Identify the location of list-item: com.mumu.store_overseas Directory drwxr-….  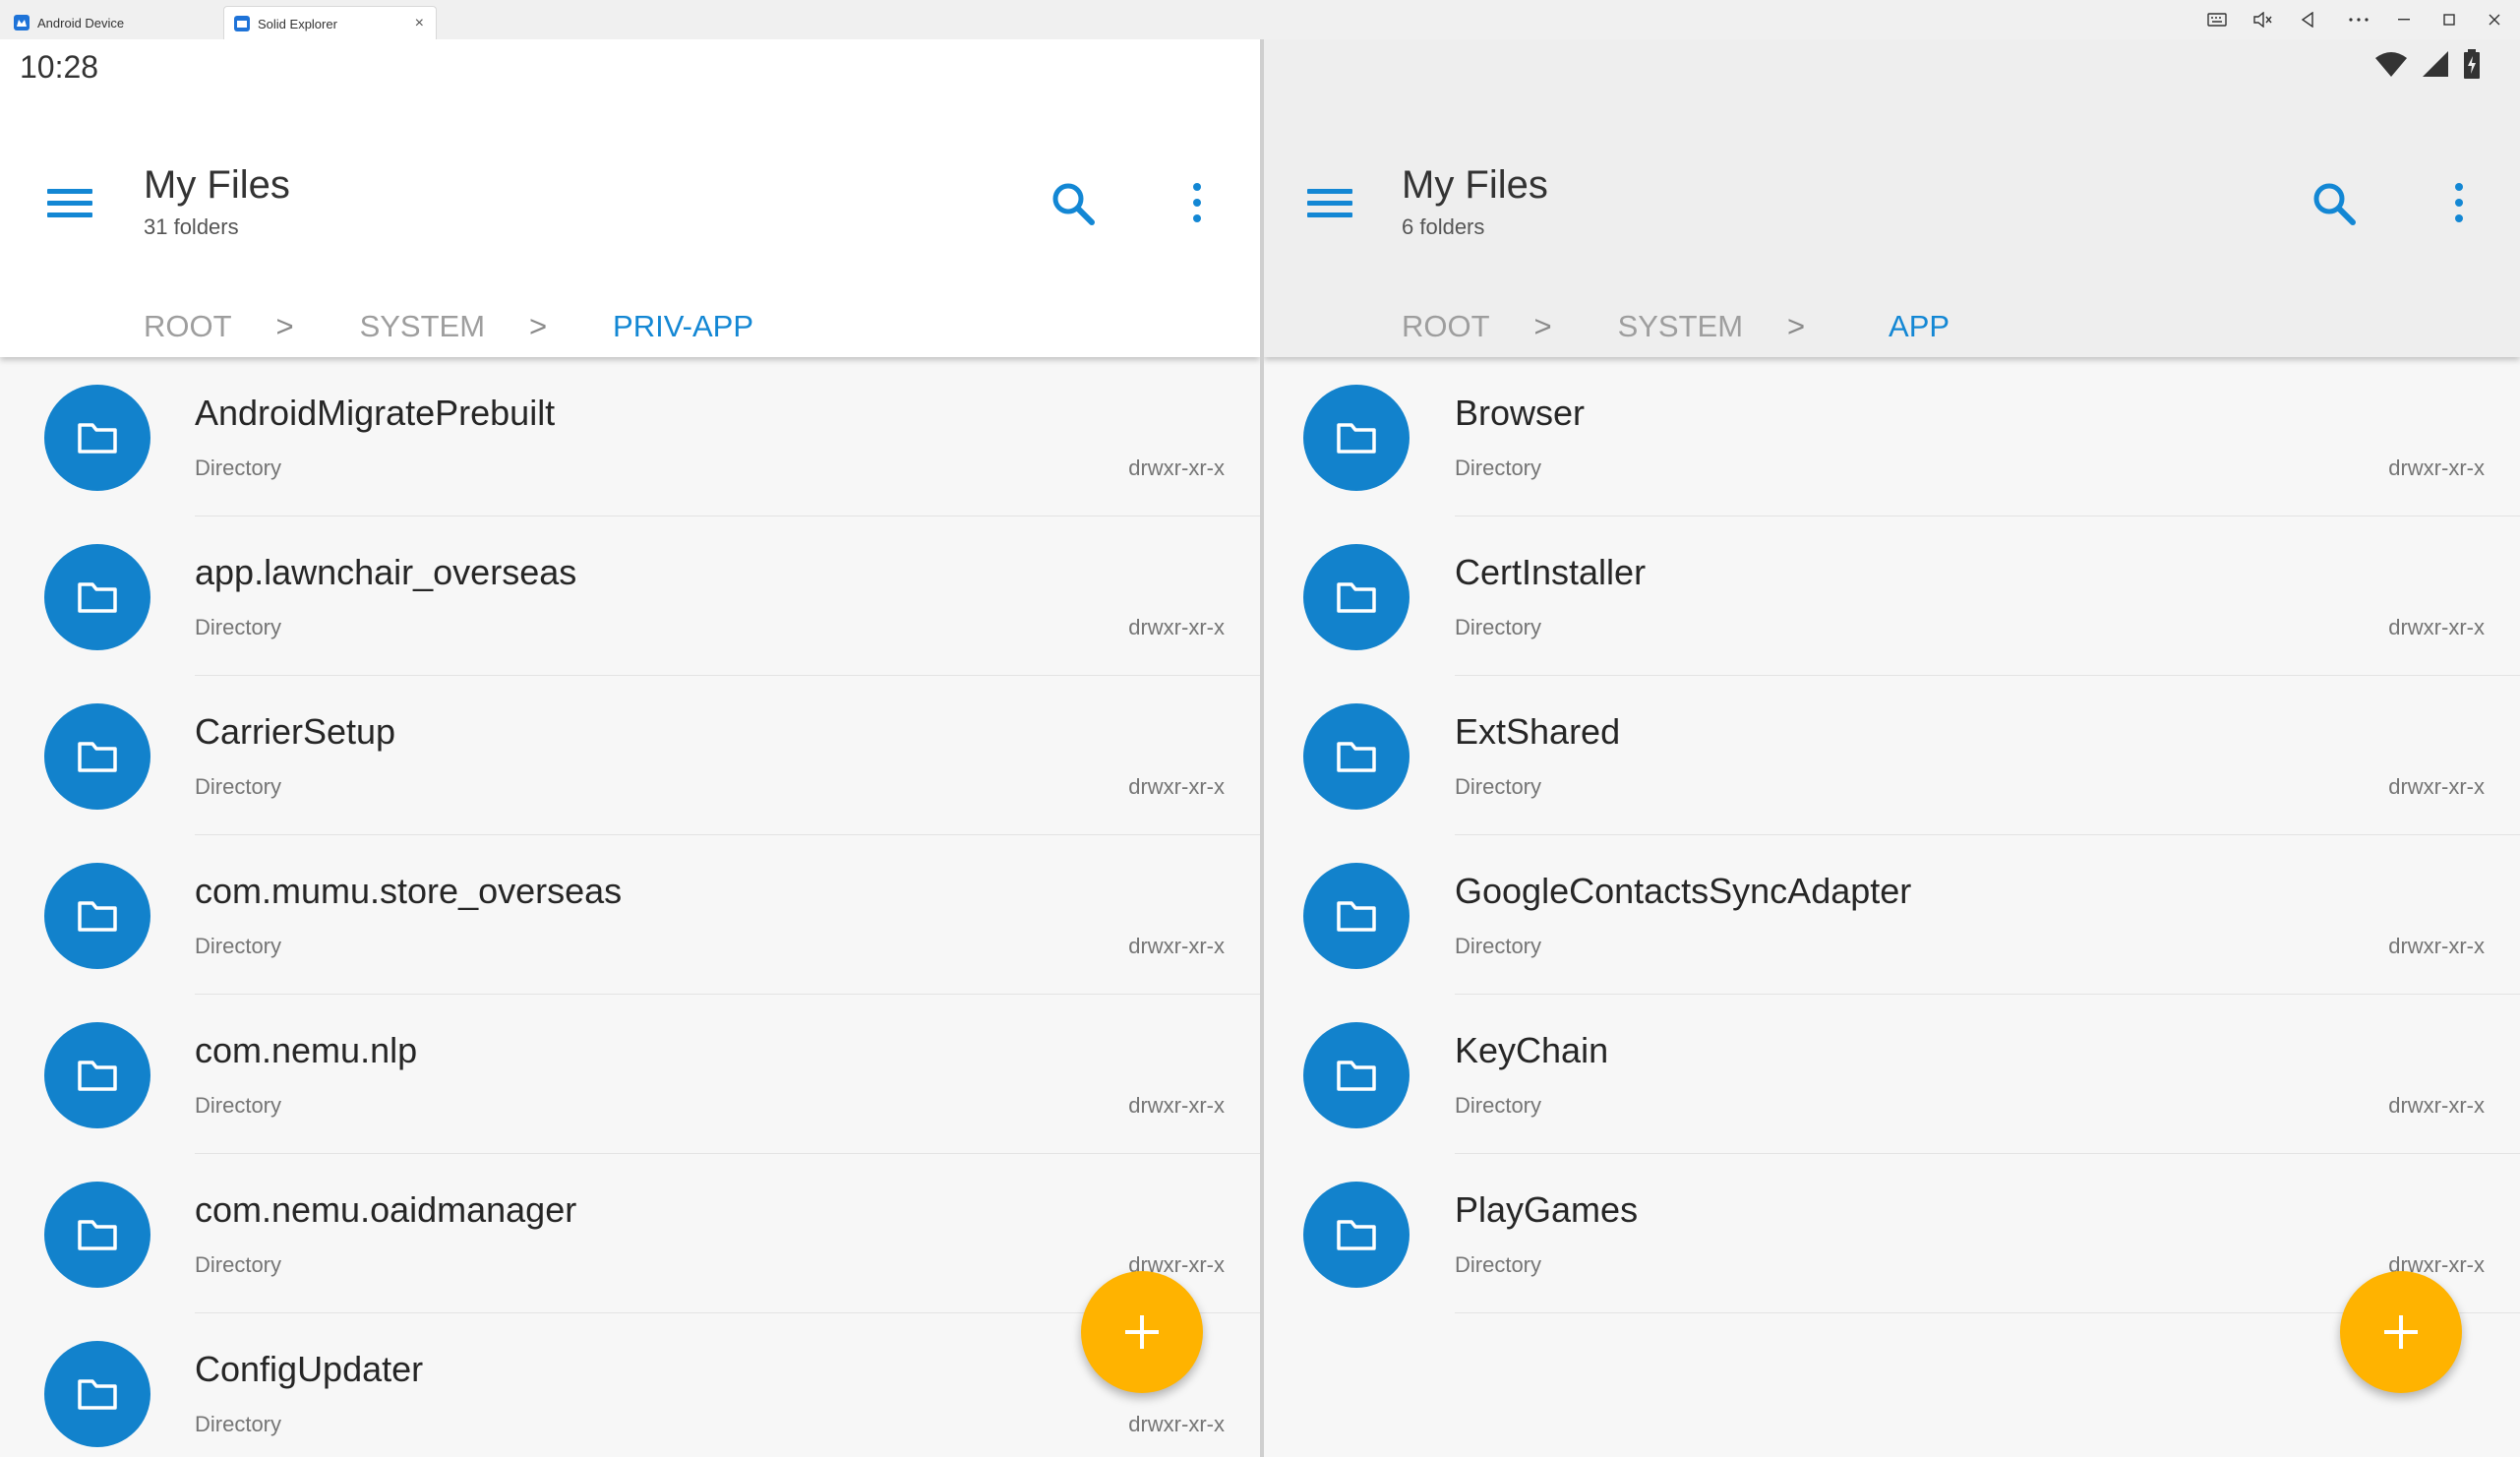
(630, 915).